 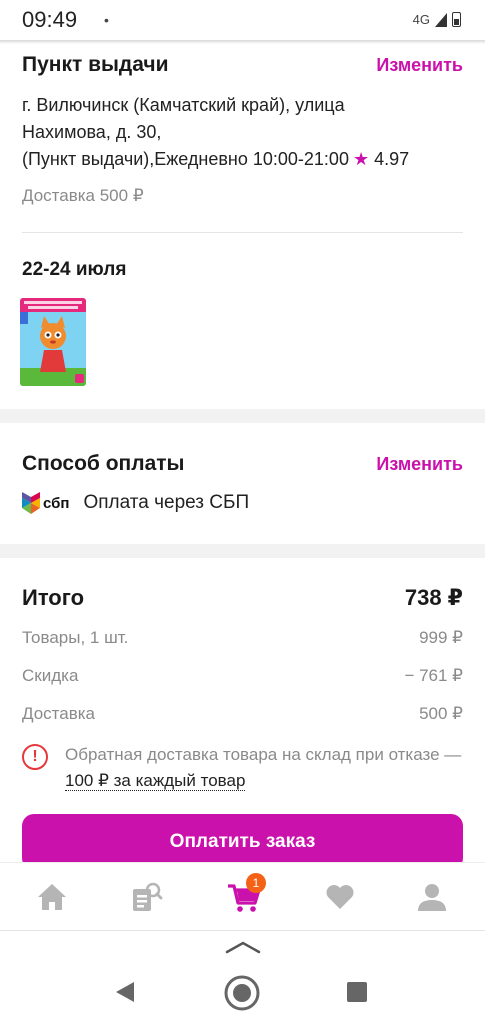 What do you see at coordinates (242, 42) in the screenshot?
I see `header-shadow` at bounding box center [242, 42].